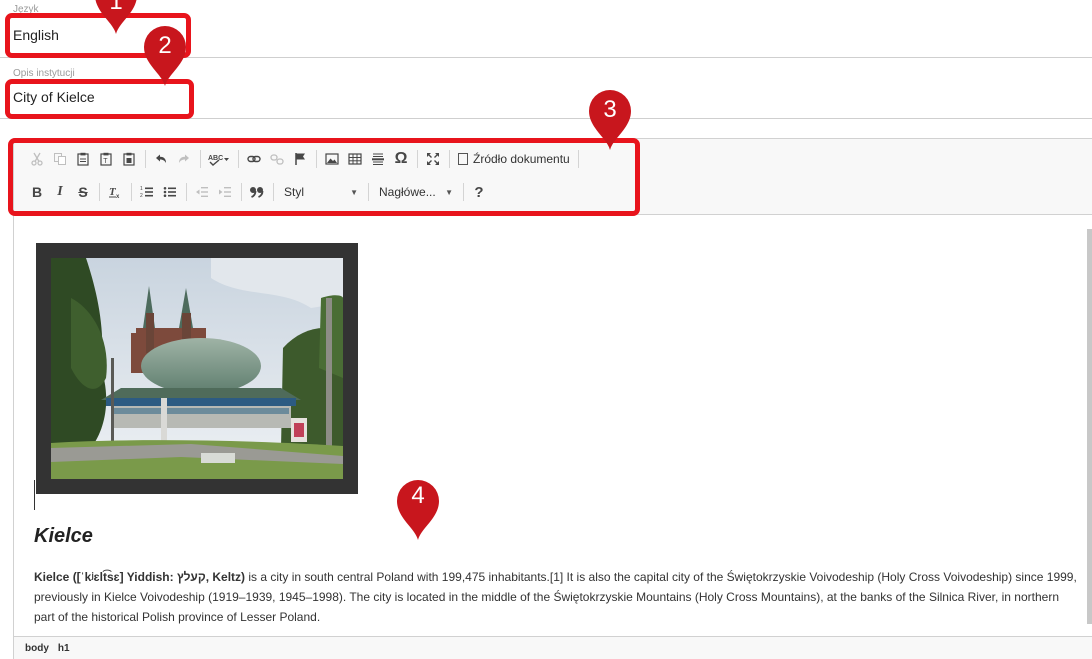 This screenshot has width=1092, height=659. What do you see at coordinates (553, 647) in the screenshot?
I see `element-path-bar: body h1` at bounding box center [553, 647].